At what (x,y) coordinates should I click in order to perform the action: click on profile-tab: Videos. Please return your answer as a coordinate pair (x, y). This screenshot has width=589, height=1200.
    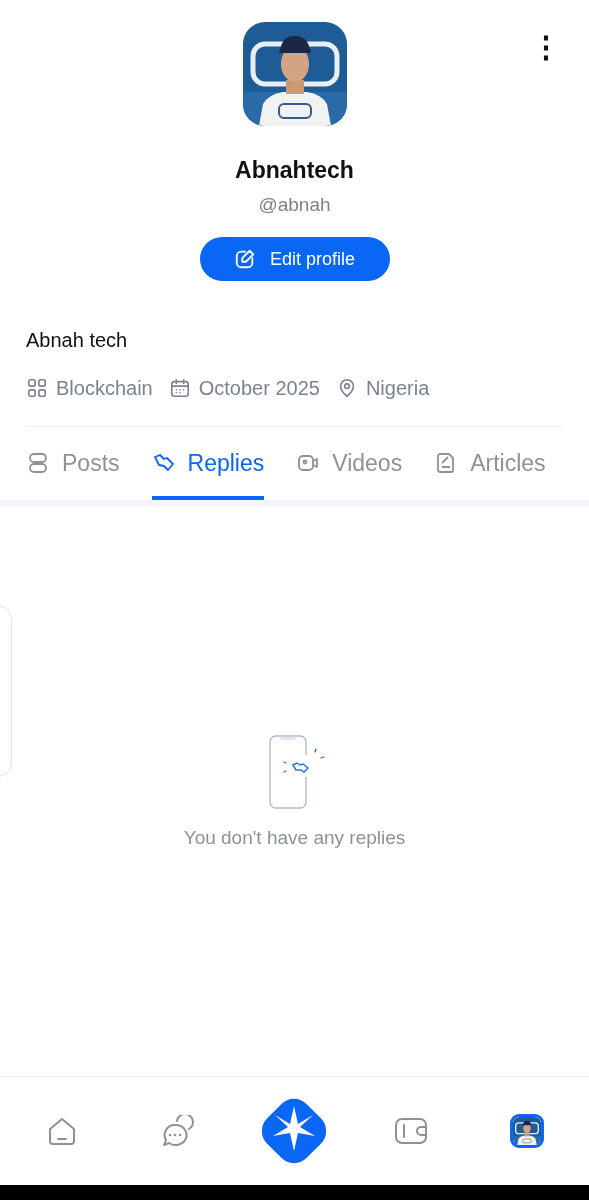
    Looking at the image, I should click on (349, 463).